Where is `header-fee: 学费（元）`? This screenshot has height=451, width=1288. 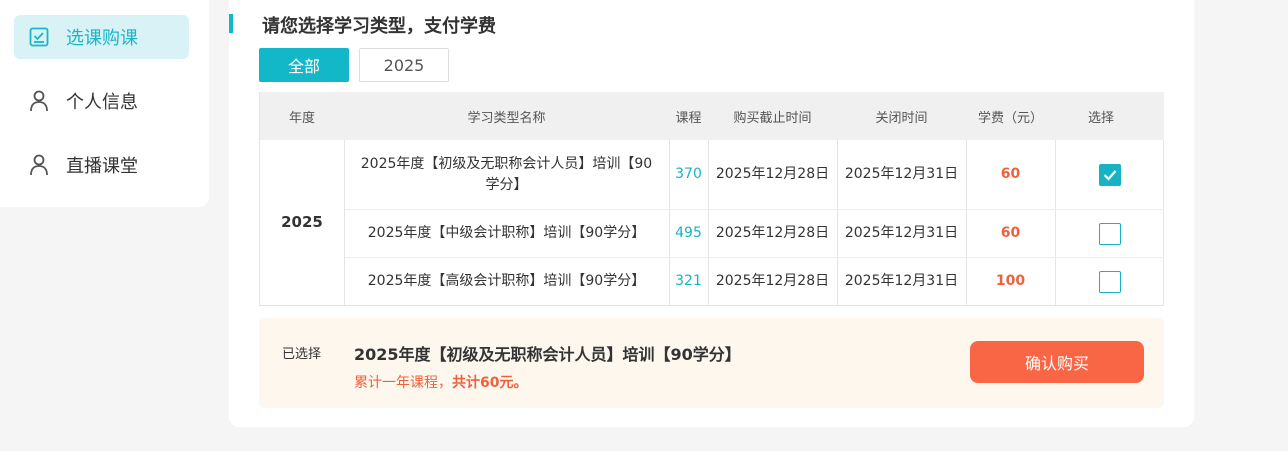
header-fee: 学费（元） is located at coordinates (1010, 118).